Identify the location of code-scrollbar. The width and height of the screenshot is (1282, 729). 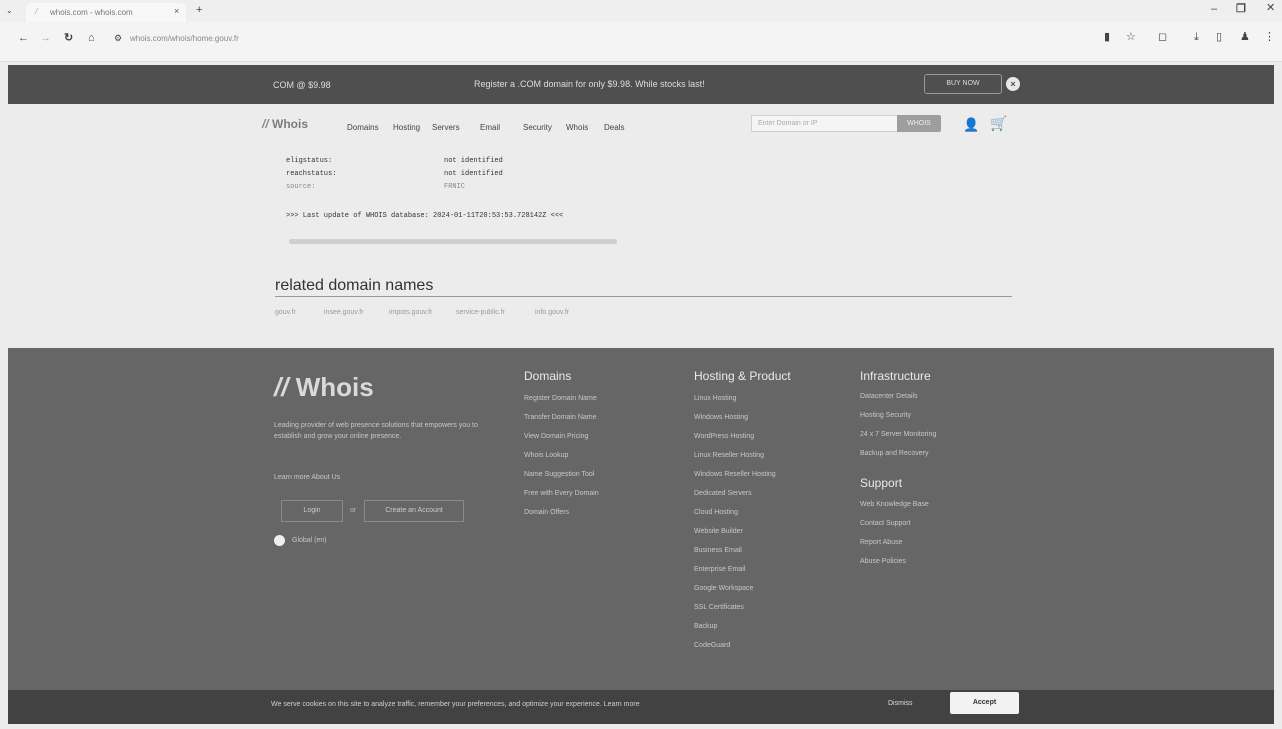
(453, 241).